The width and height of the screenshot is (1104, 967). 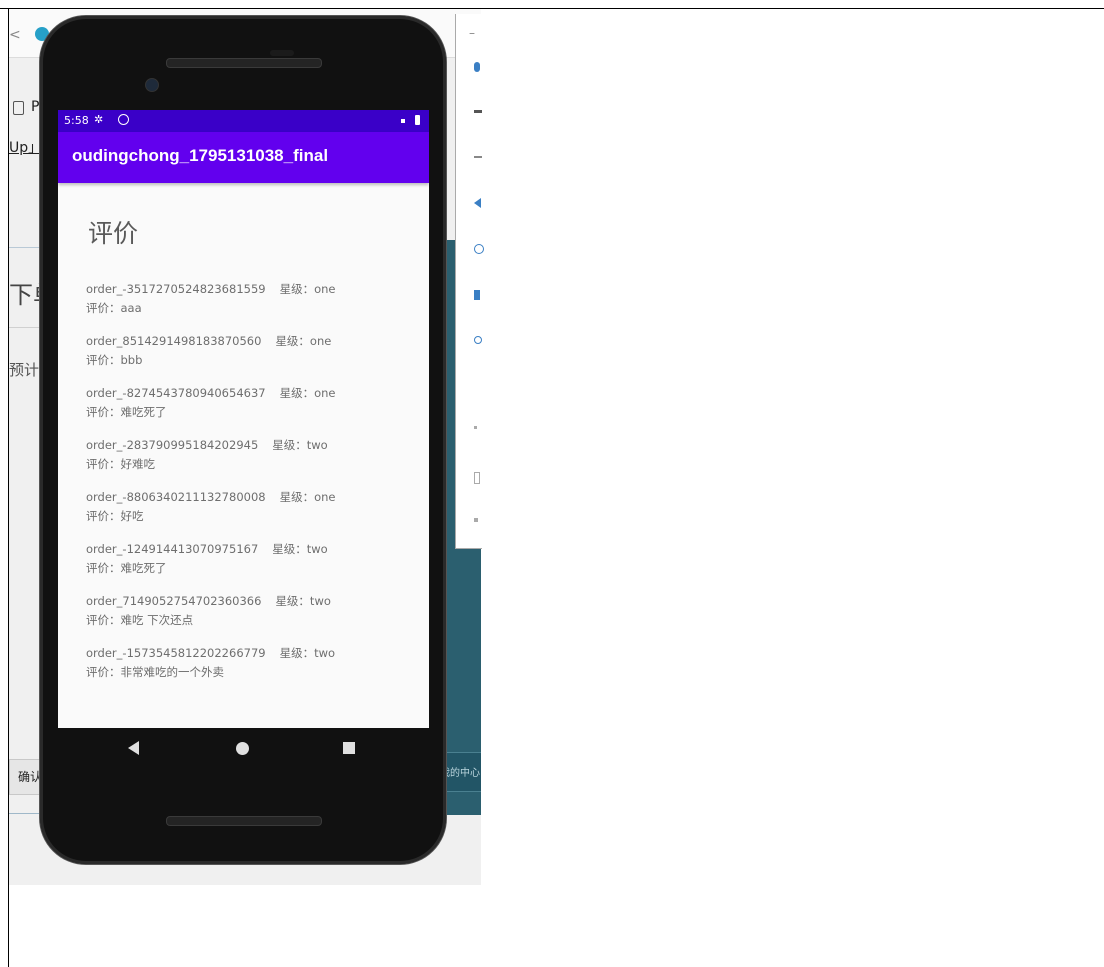 What do you see at coordinates (251, 306) in the screenshot?
I see `review-item: order_-3517270524823681559 星级：one 评价：aaa` at bounding box center [251, 306].